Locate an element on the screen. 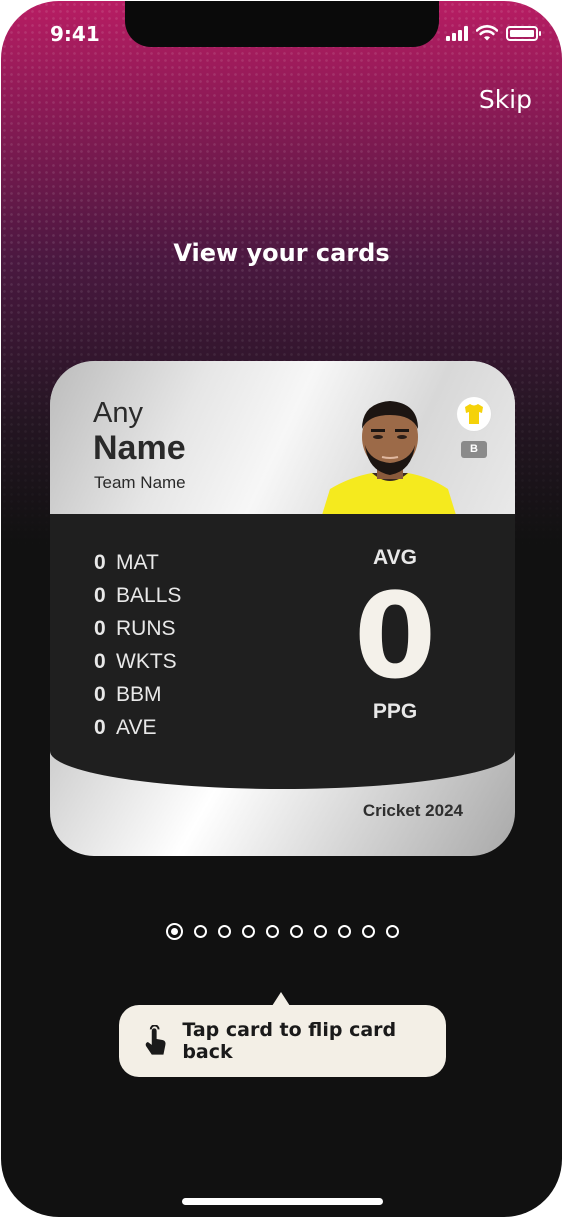 The height and width of the screenshot is (1218, 563). stat-label: AVE is located at coordinates (136, 727).